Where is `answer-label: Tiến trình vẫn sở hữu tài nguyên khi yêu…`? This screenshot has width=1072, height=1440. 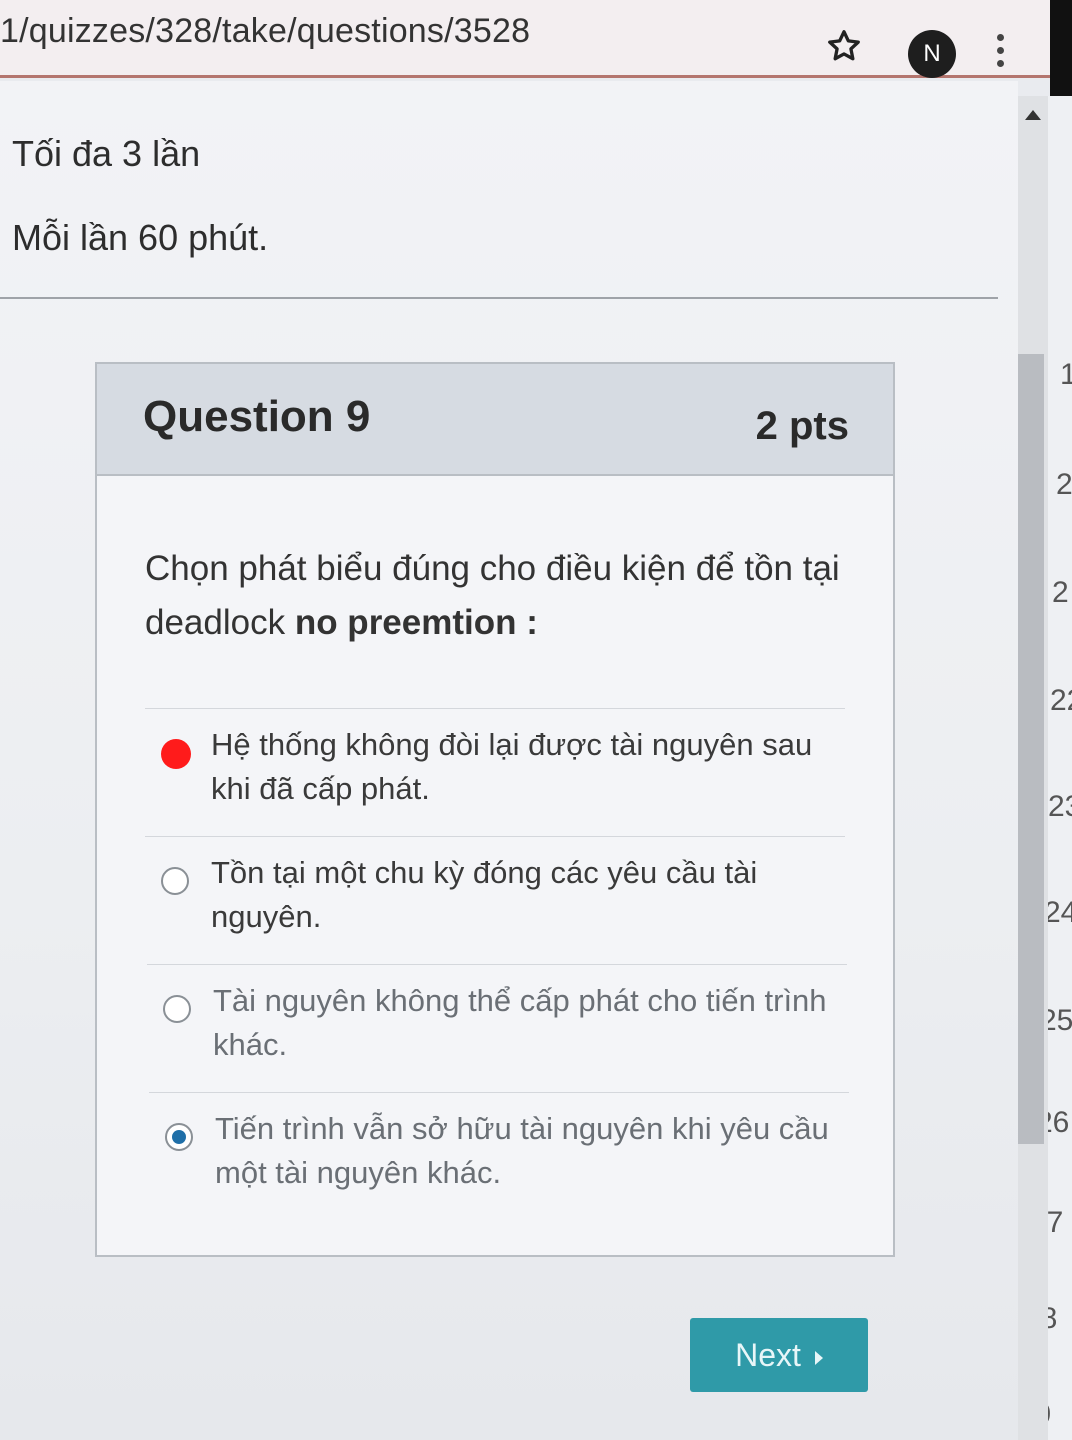 answer-label: Tiến trình vẫn sở hữu tài nguyên khi yêu… is located at coordinates (522, 1150).